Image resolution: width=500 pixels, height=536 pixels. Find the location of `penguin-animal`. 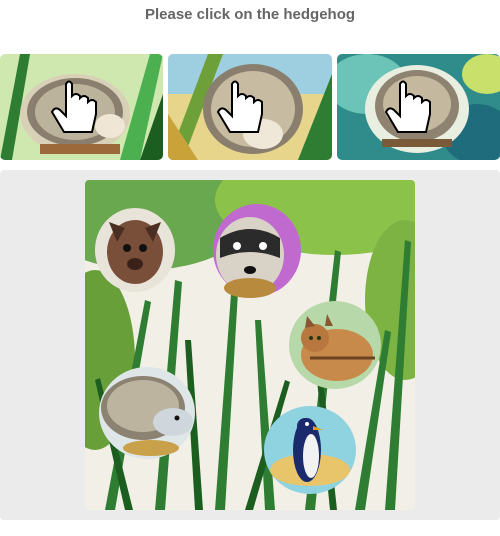

penguin-animal is located at coordinates (310, 450).